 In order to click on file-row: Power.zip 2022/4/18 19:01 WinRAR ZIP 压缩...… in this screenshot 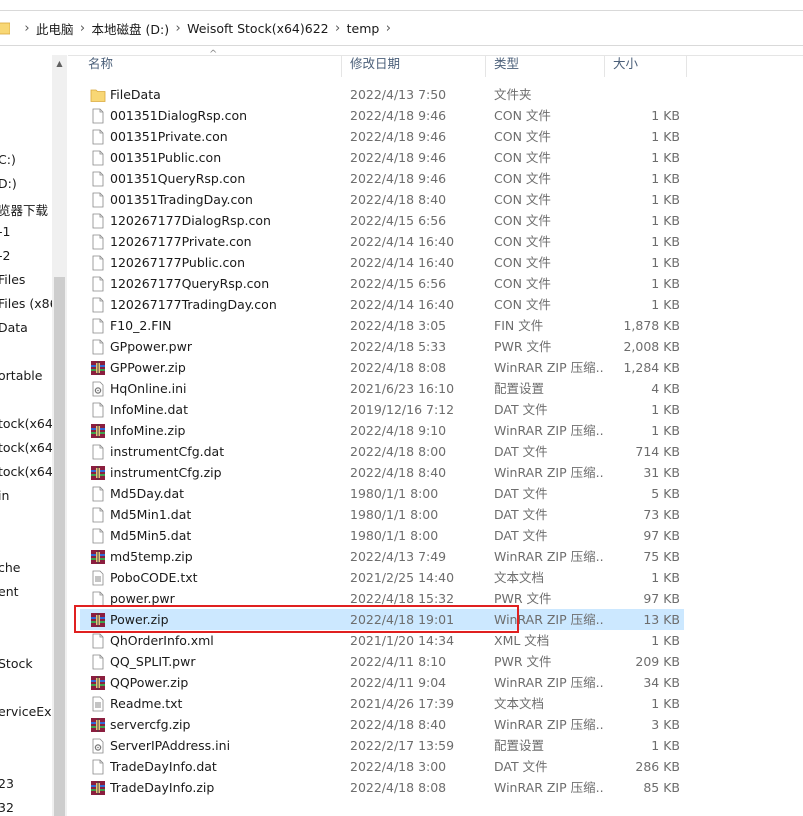, I will do `click(382, 619)`.